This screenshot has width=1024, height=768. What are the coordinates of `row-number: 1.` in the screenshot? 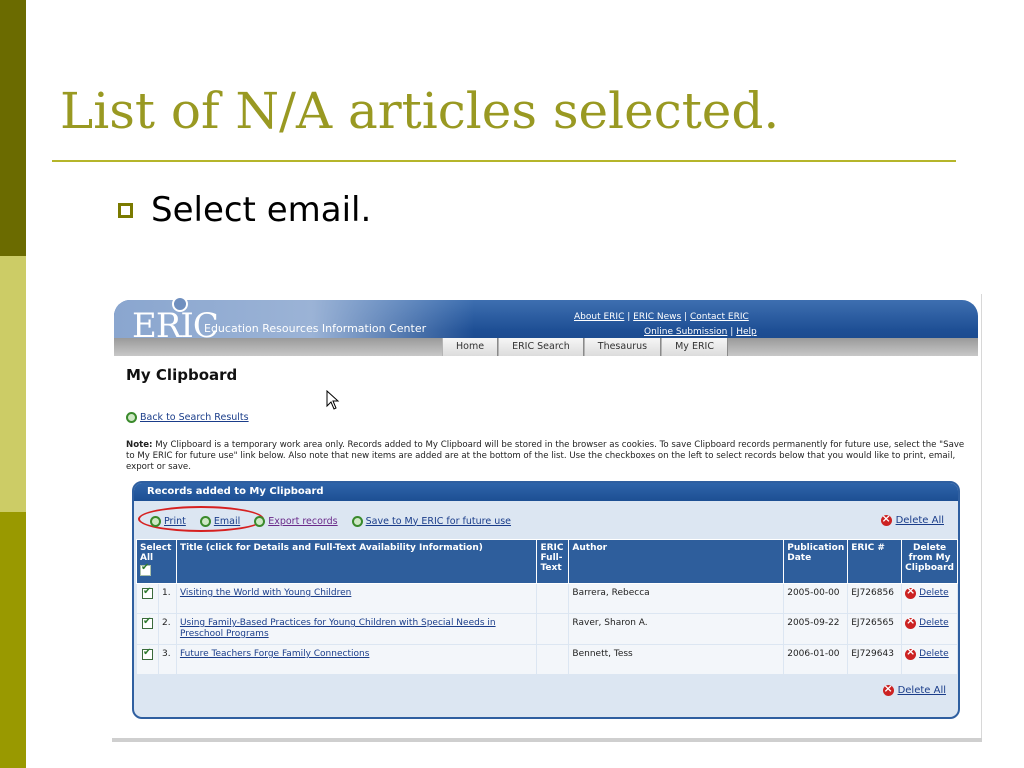 It's located at (167, 598).